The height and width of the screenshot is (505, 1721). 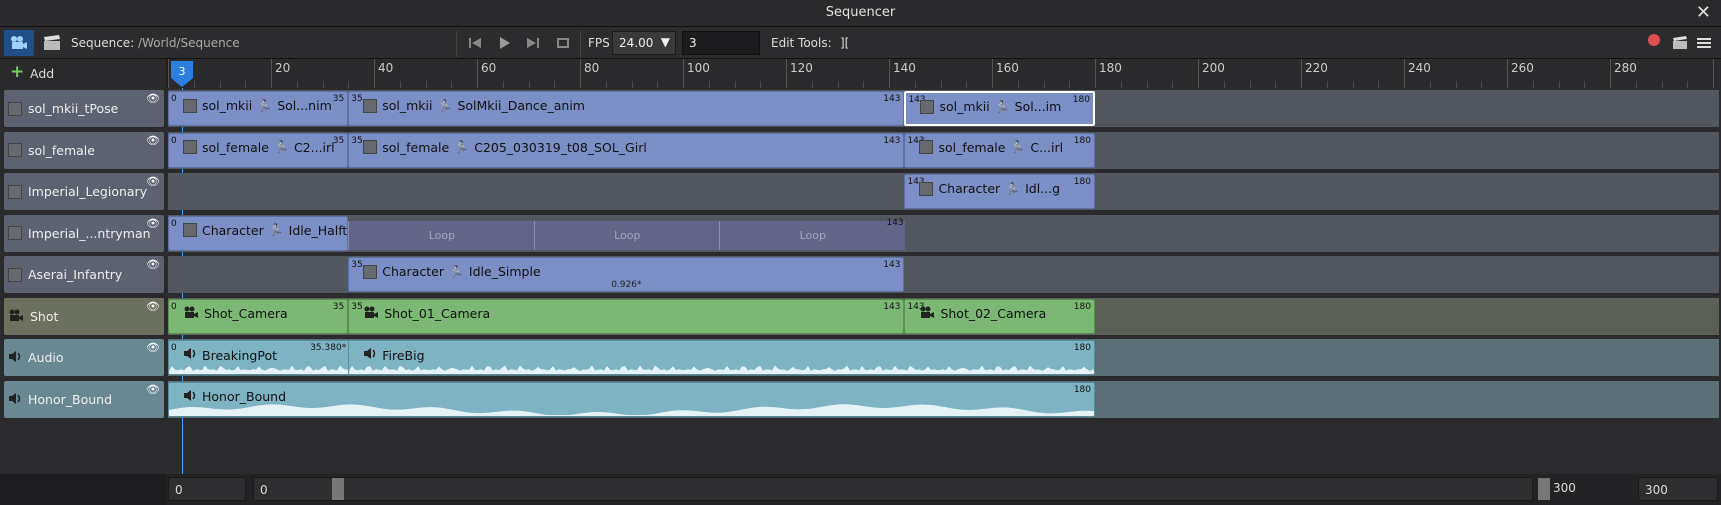 I want to click on animation-clip: 143 180 Character 🏃 Idl...g, so click(x=999, y=191).